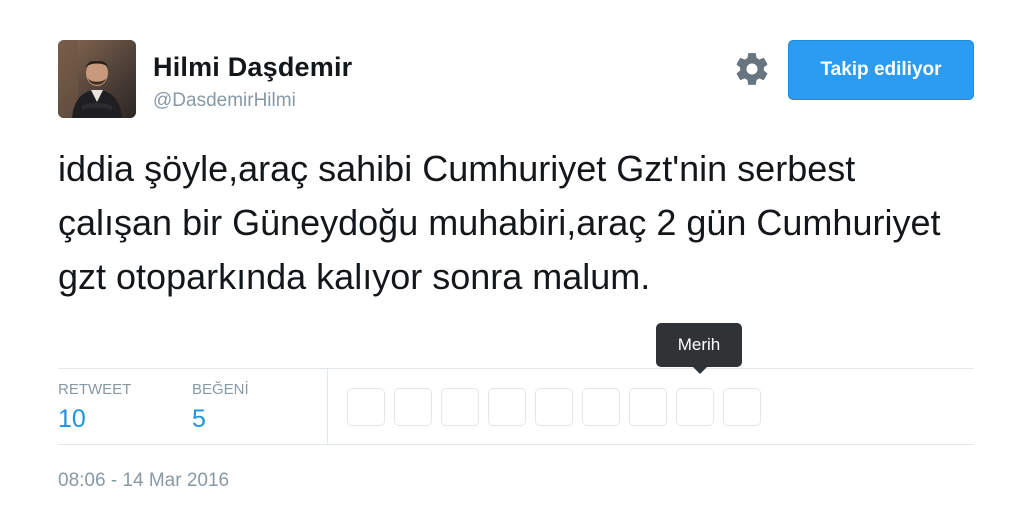 The image size is (1024, 520). I want to click on following-button: Takip ediliyor, so click(881, 70).